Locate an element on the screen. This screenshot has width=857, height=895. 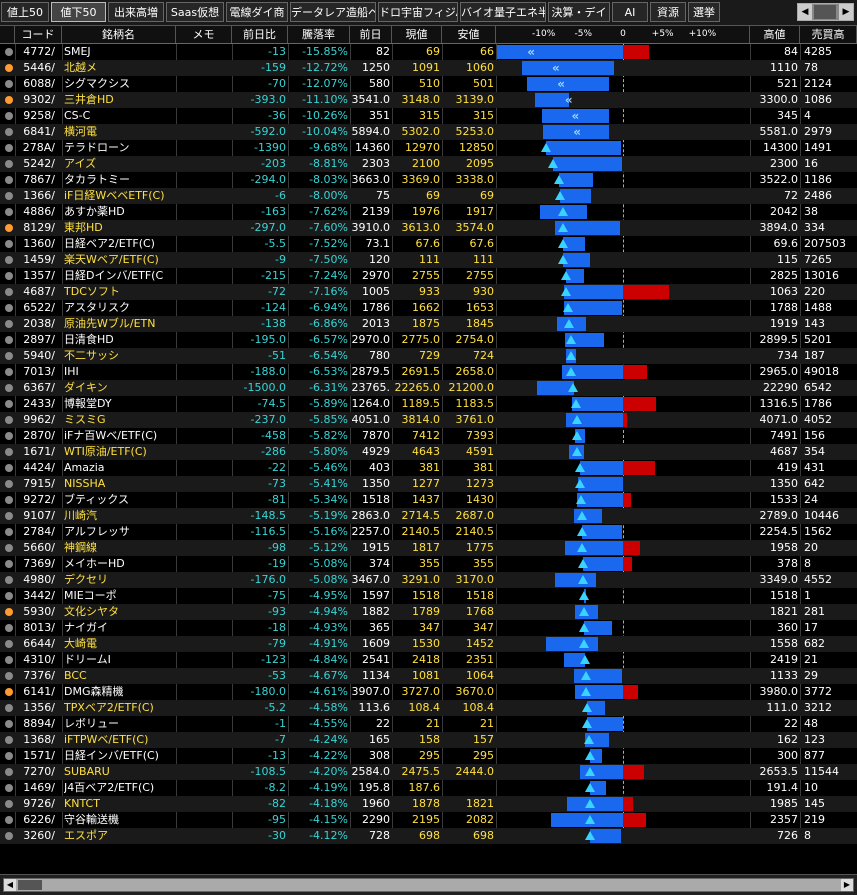
tab-scroll-control: ◀ ▶ is located at coordinates (825, 12).